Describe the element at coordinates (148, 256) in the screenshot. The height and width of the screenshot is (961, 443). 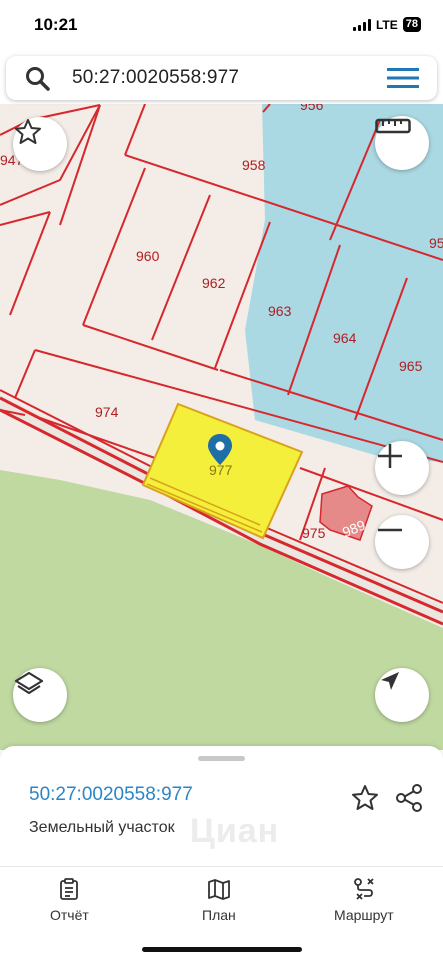
I see `parcel-label: 960` at that location.